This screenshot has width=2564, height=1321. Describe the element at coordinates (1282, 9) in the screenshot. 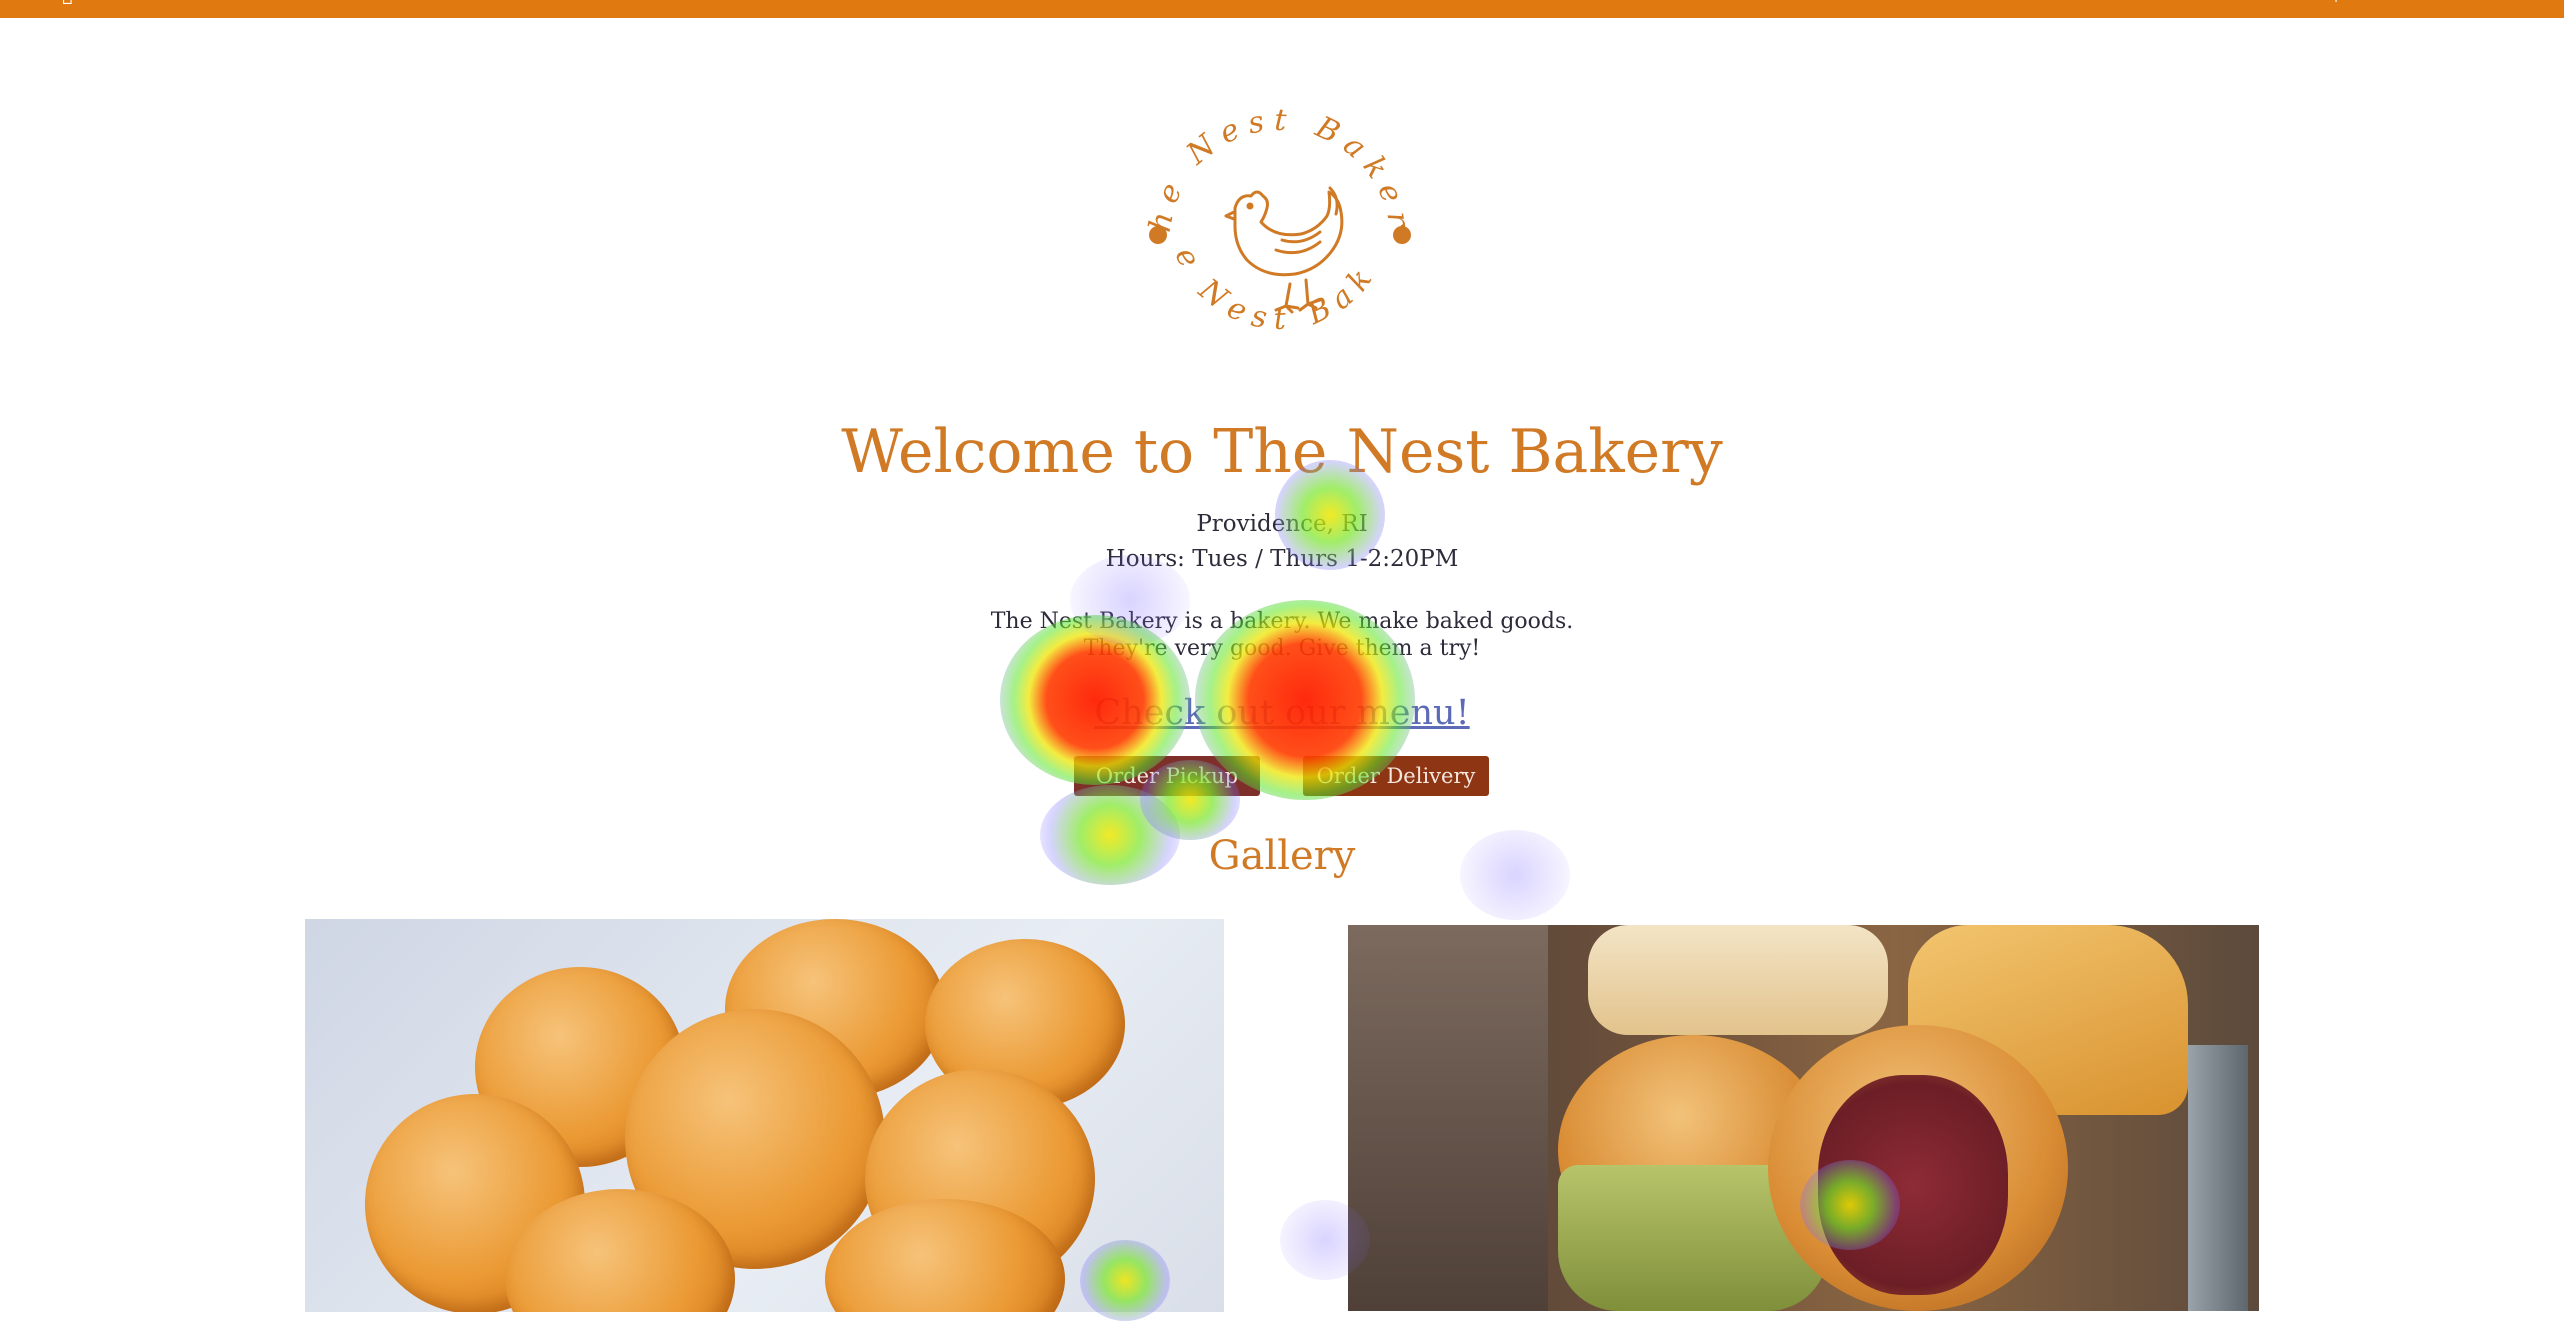

I see `top-nav-bar: ⌂ ⌐` at that location.